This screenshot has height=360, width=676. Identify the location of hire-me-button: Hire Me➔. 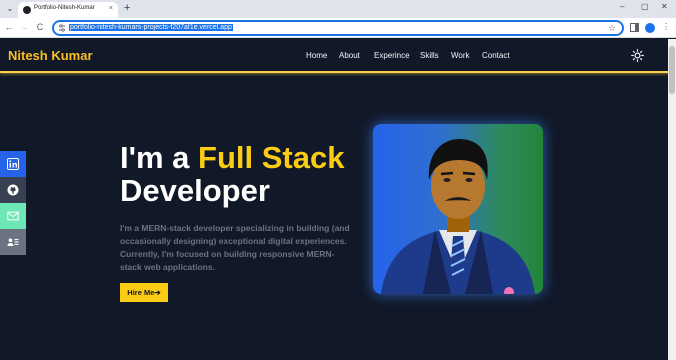
(144, 292).